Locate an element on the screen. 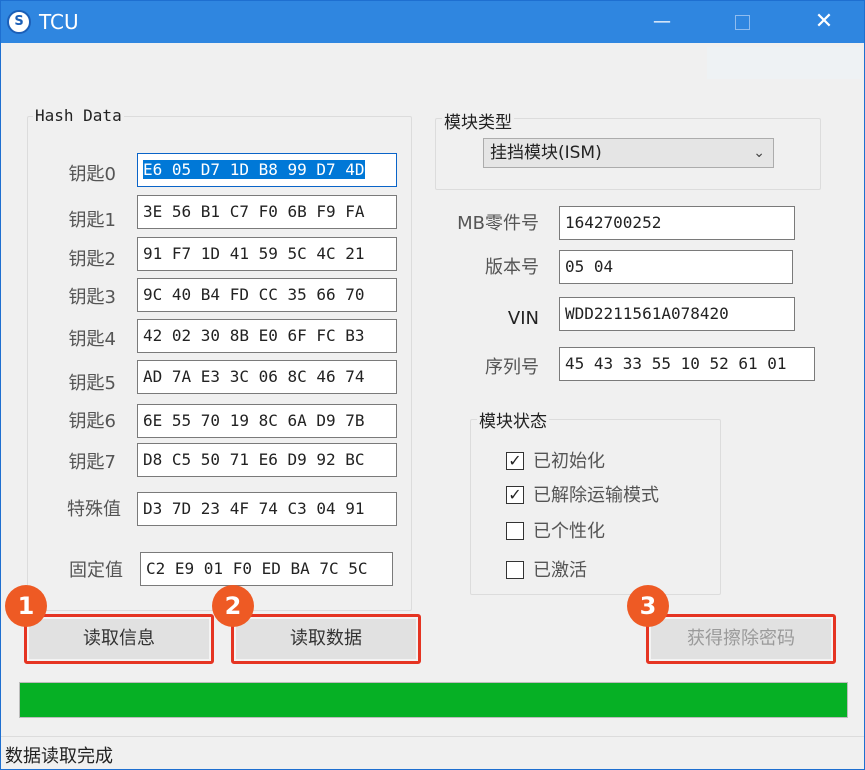 The image size is (865, 770). read-info-button: 读取信息 is located at coordinates (119, 639).